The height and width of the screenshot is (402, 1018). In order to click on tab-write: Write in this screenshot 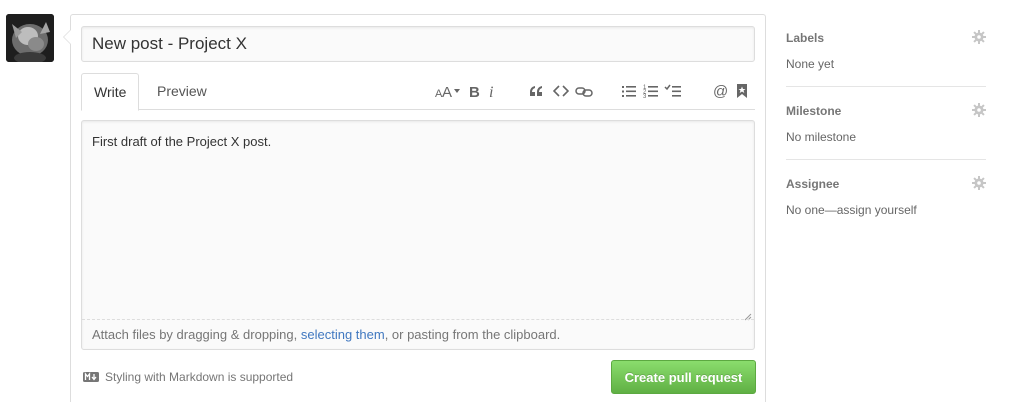, I will do `click(110, 92)`.